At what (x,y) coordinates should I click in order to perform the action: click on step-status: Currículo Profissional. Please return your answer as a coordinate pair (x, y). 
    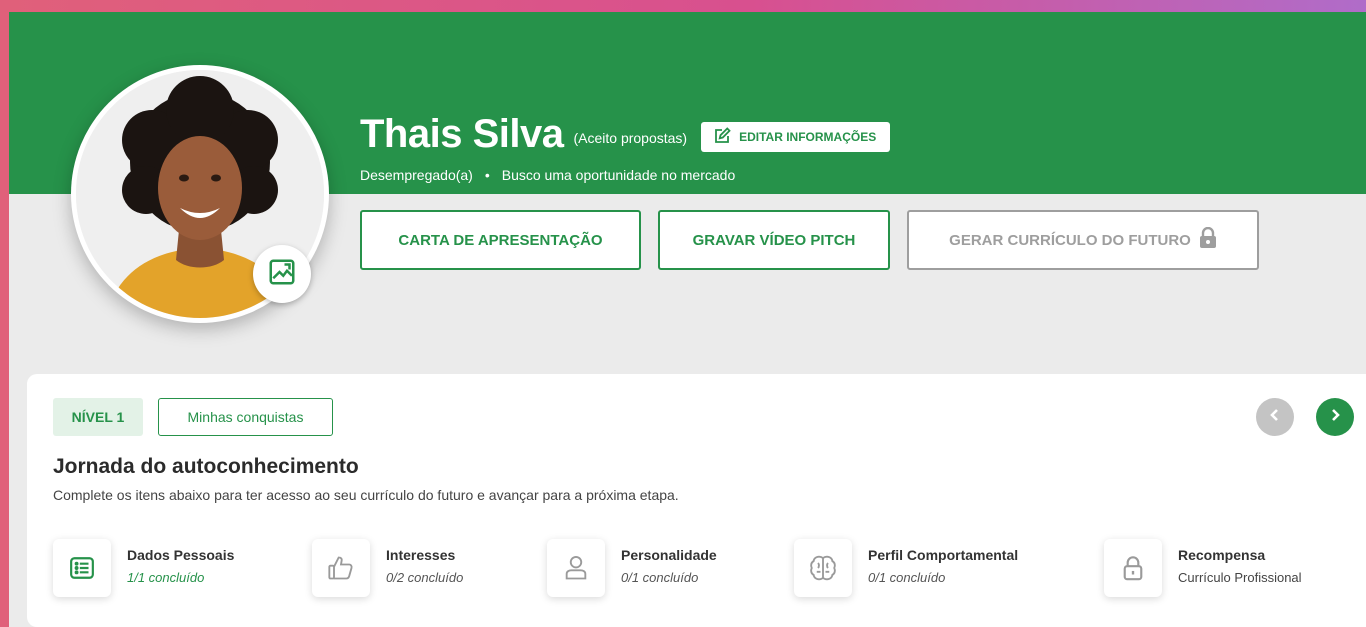
    Looking at the image, I should click on (1240, 577).